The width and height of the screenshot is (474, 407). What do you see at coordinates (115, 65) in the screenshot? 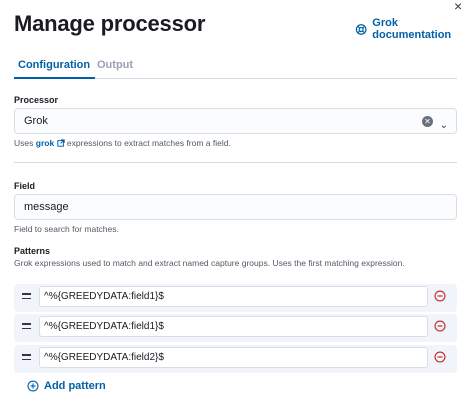
I see `tab-output: Output` at bounding box center [115, 65].